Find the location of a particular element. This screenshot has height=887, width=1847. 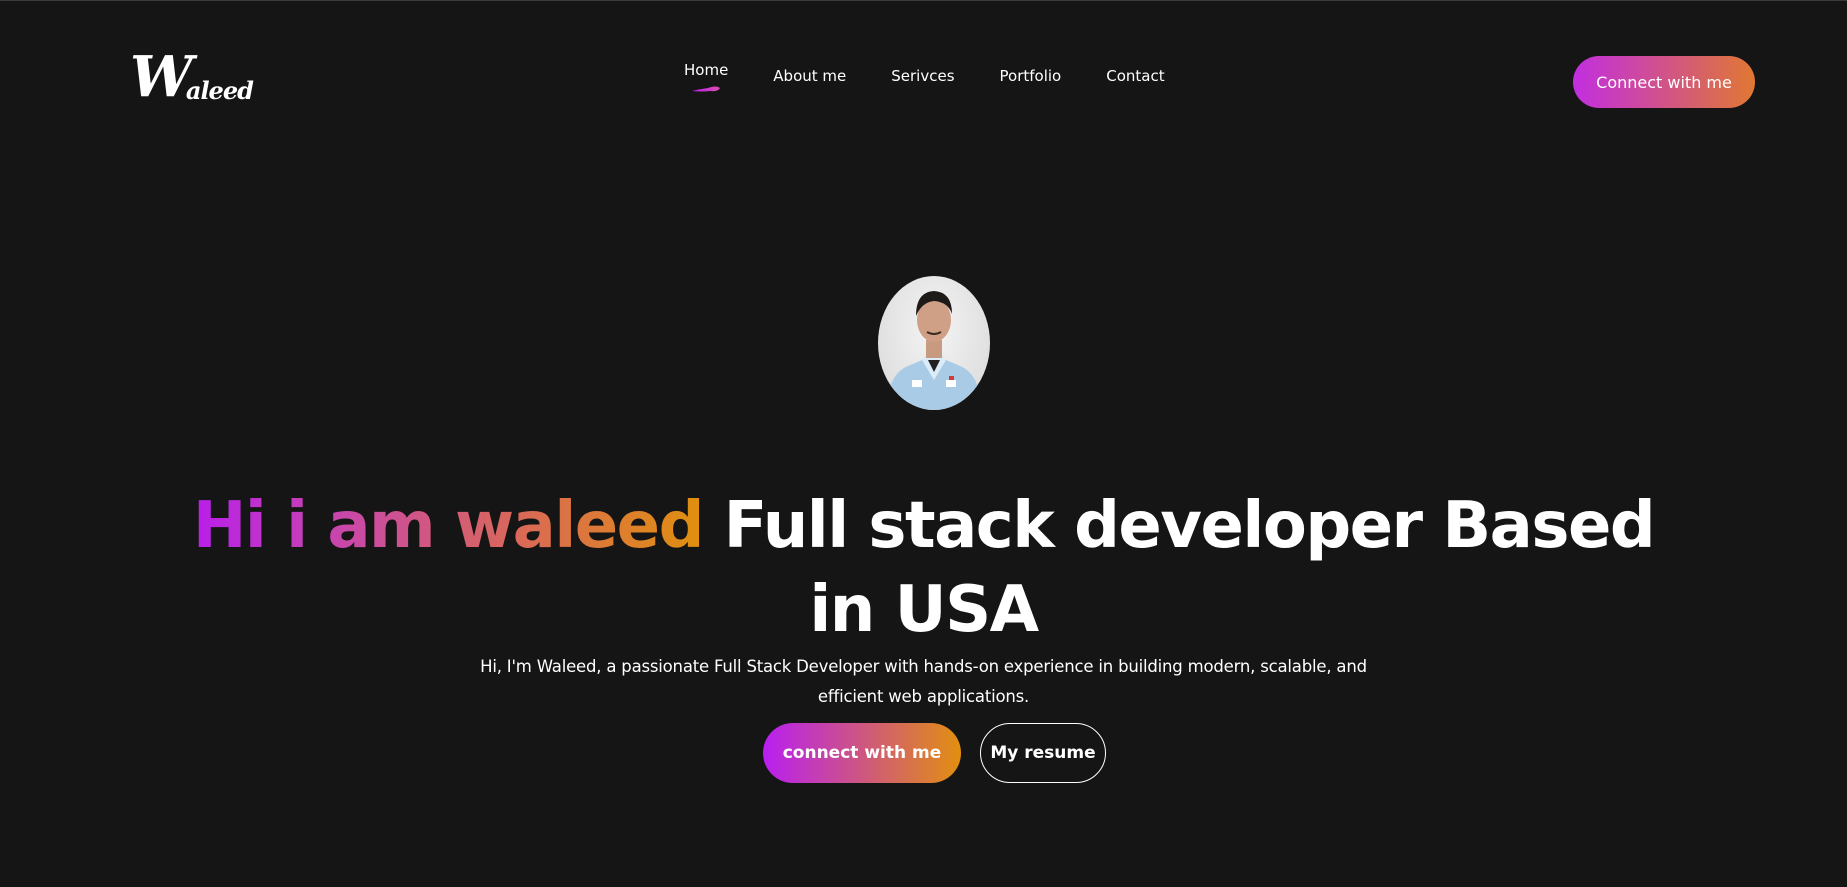

resume-button: My resume is located at coordinates (1043, 753).